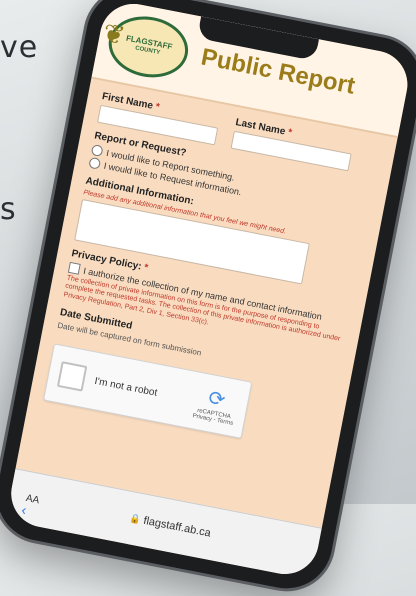 This screenshot has width=416, height=596. What do you see at coordinates (177, 527) in the screenshot?
I see `url-text: flagstaff.ab.ca` at bounding box center [177, 527].